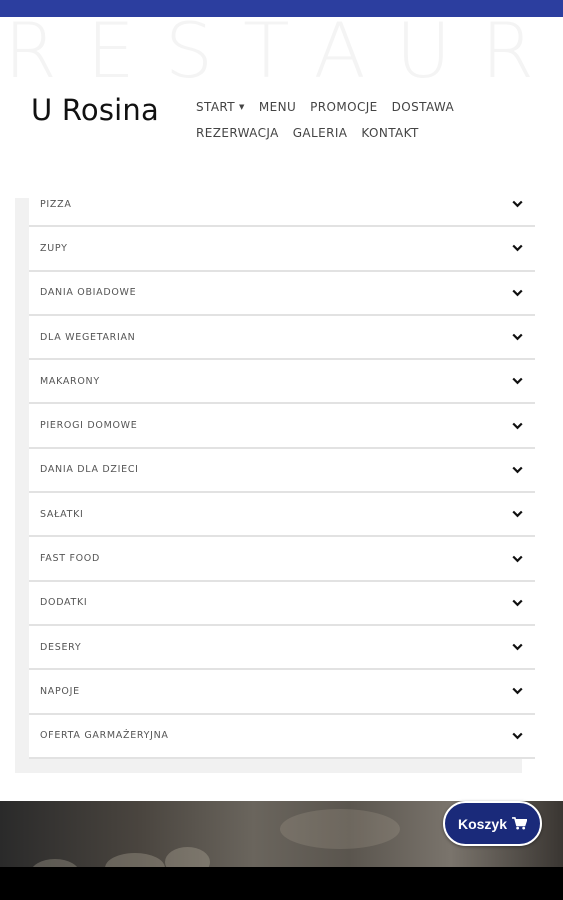 The height and width of the screenshot is (900, 563). Describe the element at coordinates (54, 248) in the screenshot. I see `menu-category-label: ZUPY` at that location.